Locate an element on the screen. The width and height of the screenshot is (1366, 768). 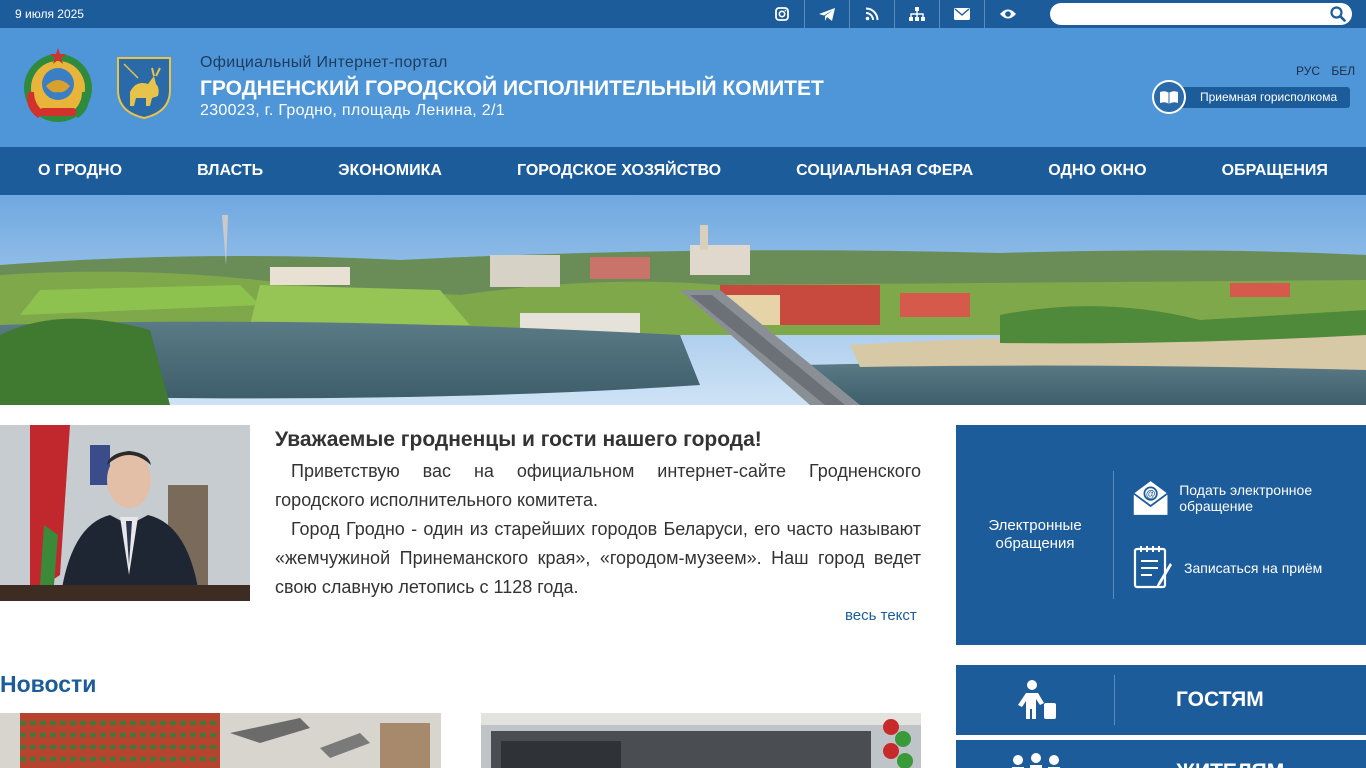
book-appointment-link: Записаться на приём is located at coordinates (1227, 568).